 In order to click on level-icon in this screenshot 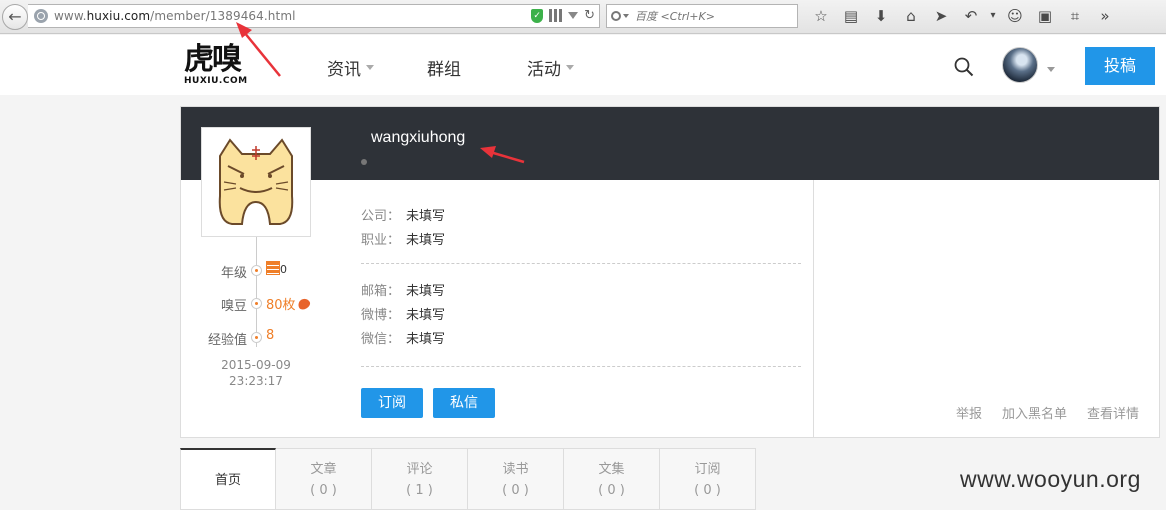, I will do `click(273, 268)`.